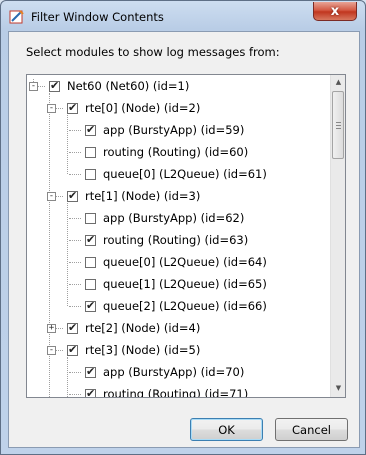  Describe the element at coordinates (143, 196) in the screenshot. I see `tree-item-label: rte[1] (Node) (id=3)` at that location.